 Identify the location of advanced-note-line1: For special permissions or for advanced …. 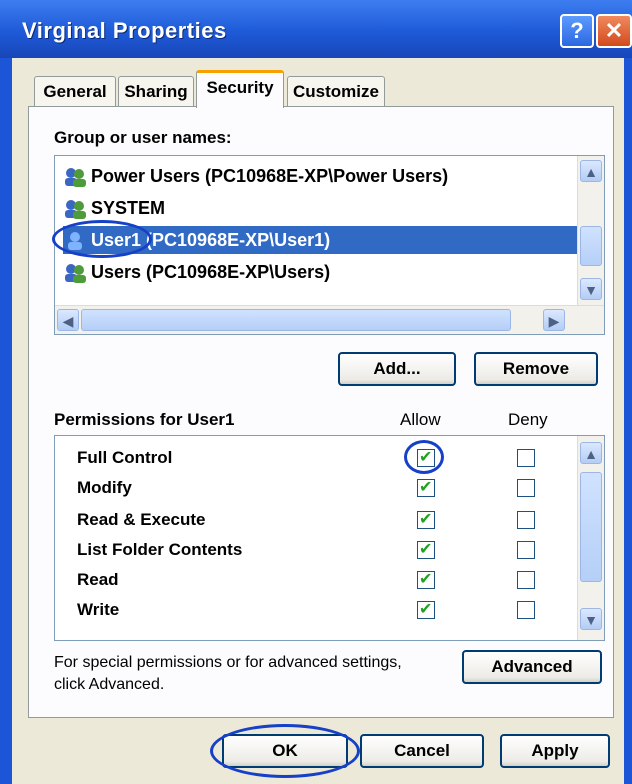
(228, 662).